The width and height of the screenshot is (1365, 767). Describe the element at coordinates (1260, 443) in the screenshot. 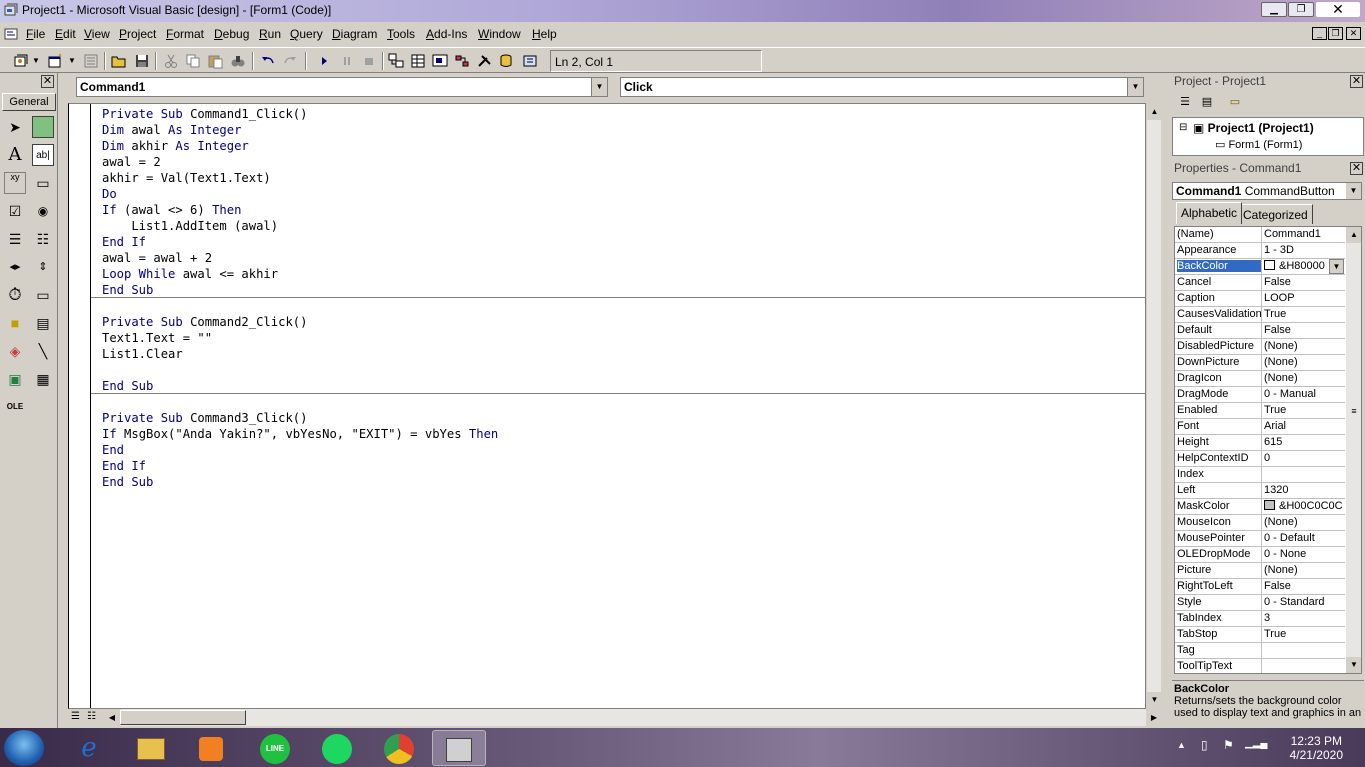

I see `property-row: Height 615` at that location.